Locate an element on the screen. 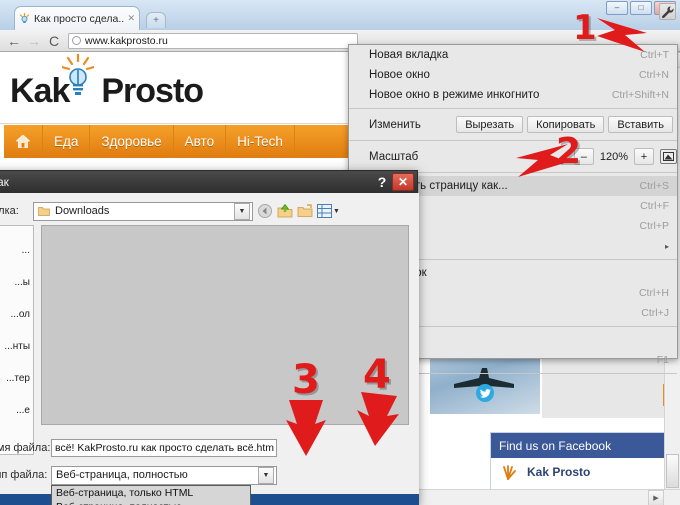  facebook-page-row: Kak Prosto is located at coordinates (577, 472).